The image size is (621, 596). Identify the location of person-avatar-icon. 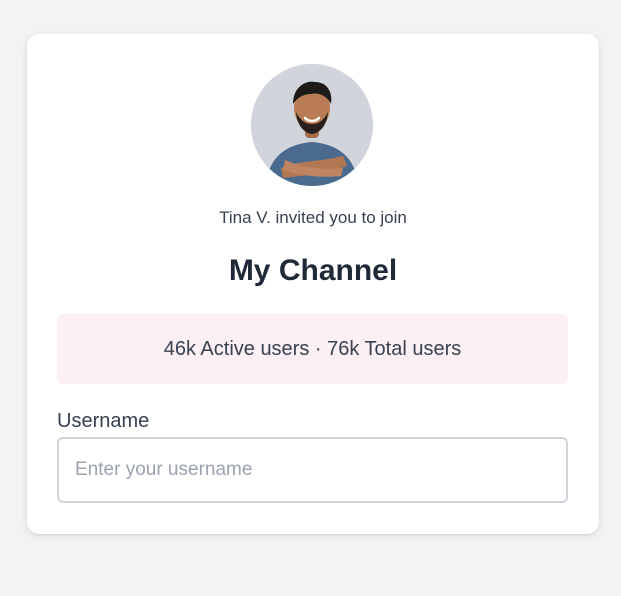
(312, 125).